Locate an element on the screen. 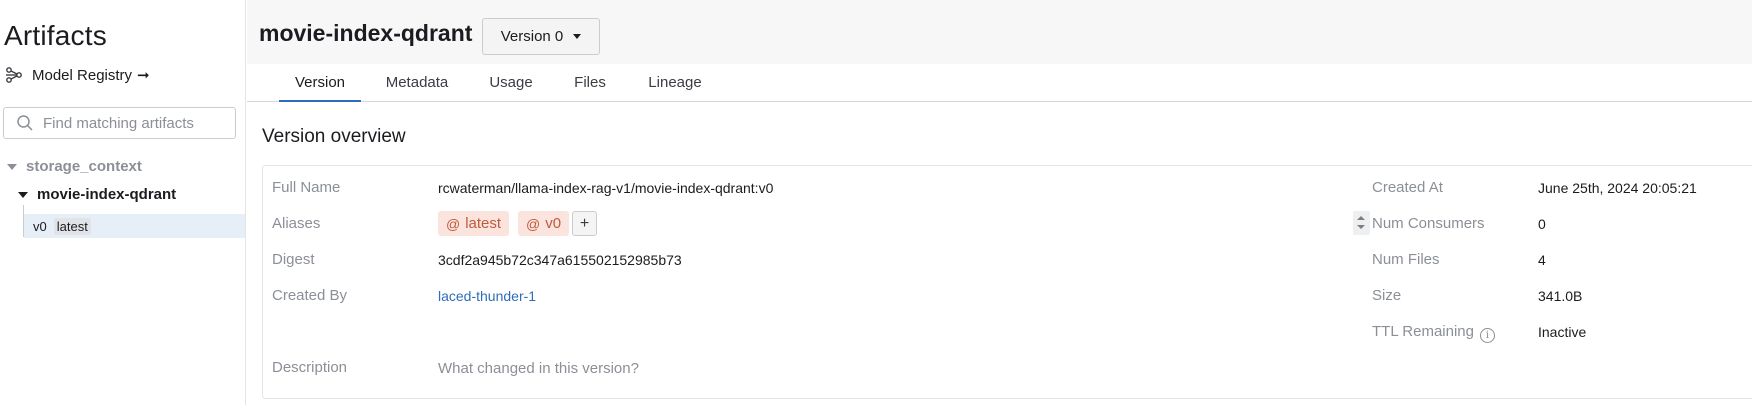 The image size is (1752, 405). tree-group-storage-context: storage_context is located at coordinates (74, 166).